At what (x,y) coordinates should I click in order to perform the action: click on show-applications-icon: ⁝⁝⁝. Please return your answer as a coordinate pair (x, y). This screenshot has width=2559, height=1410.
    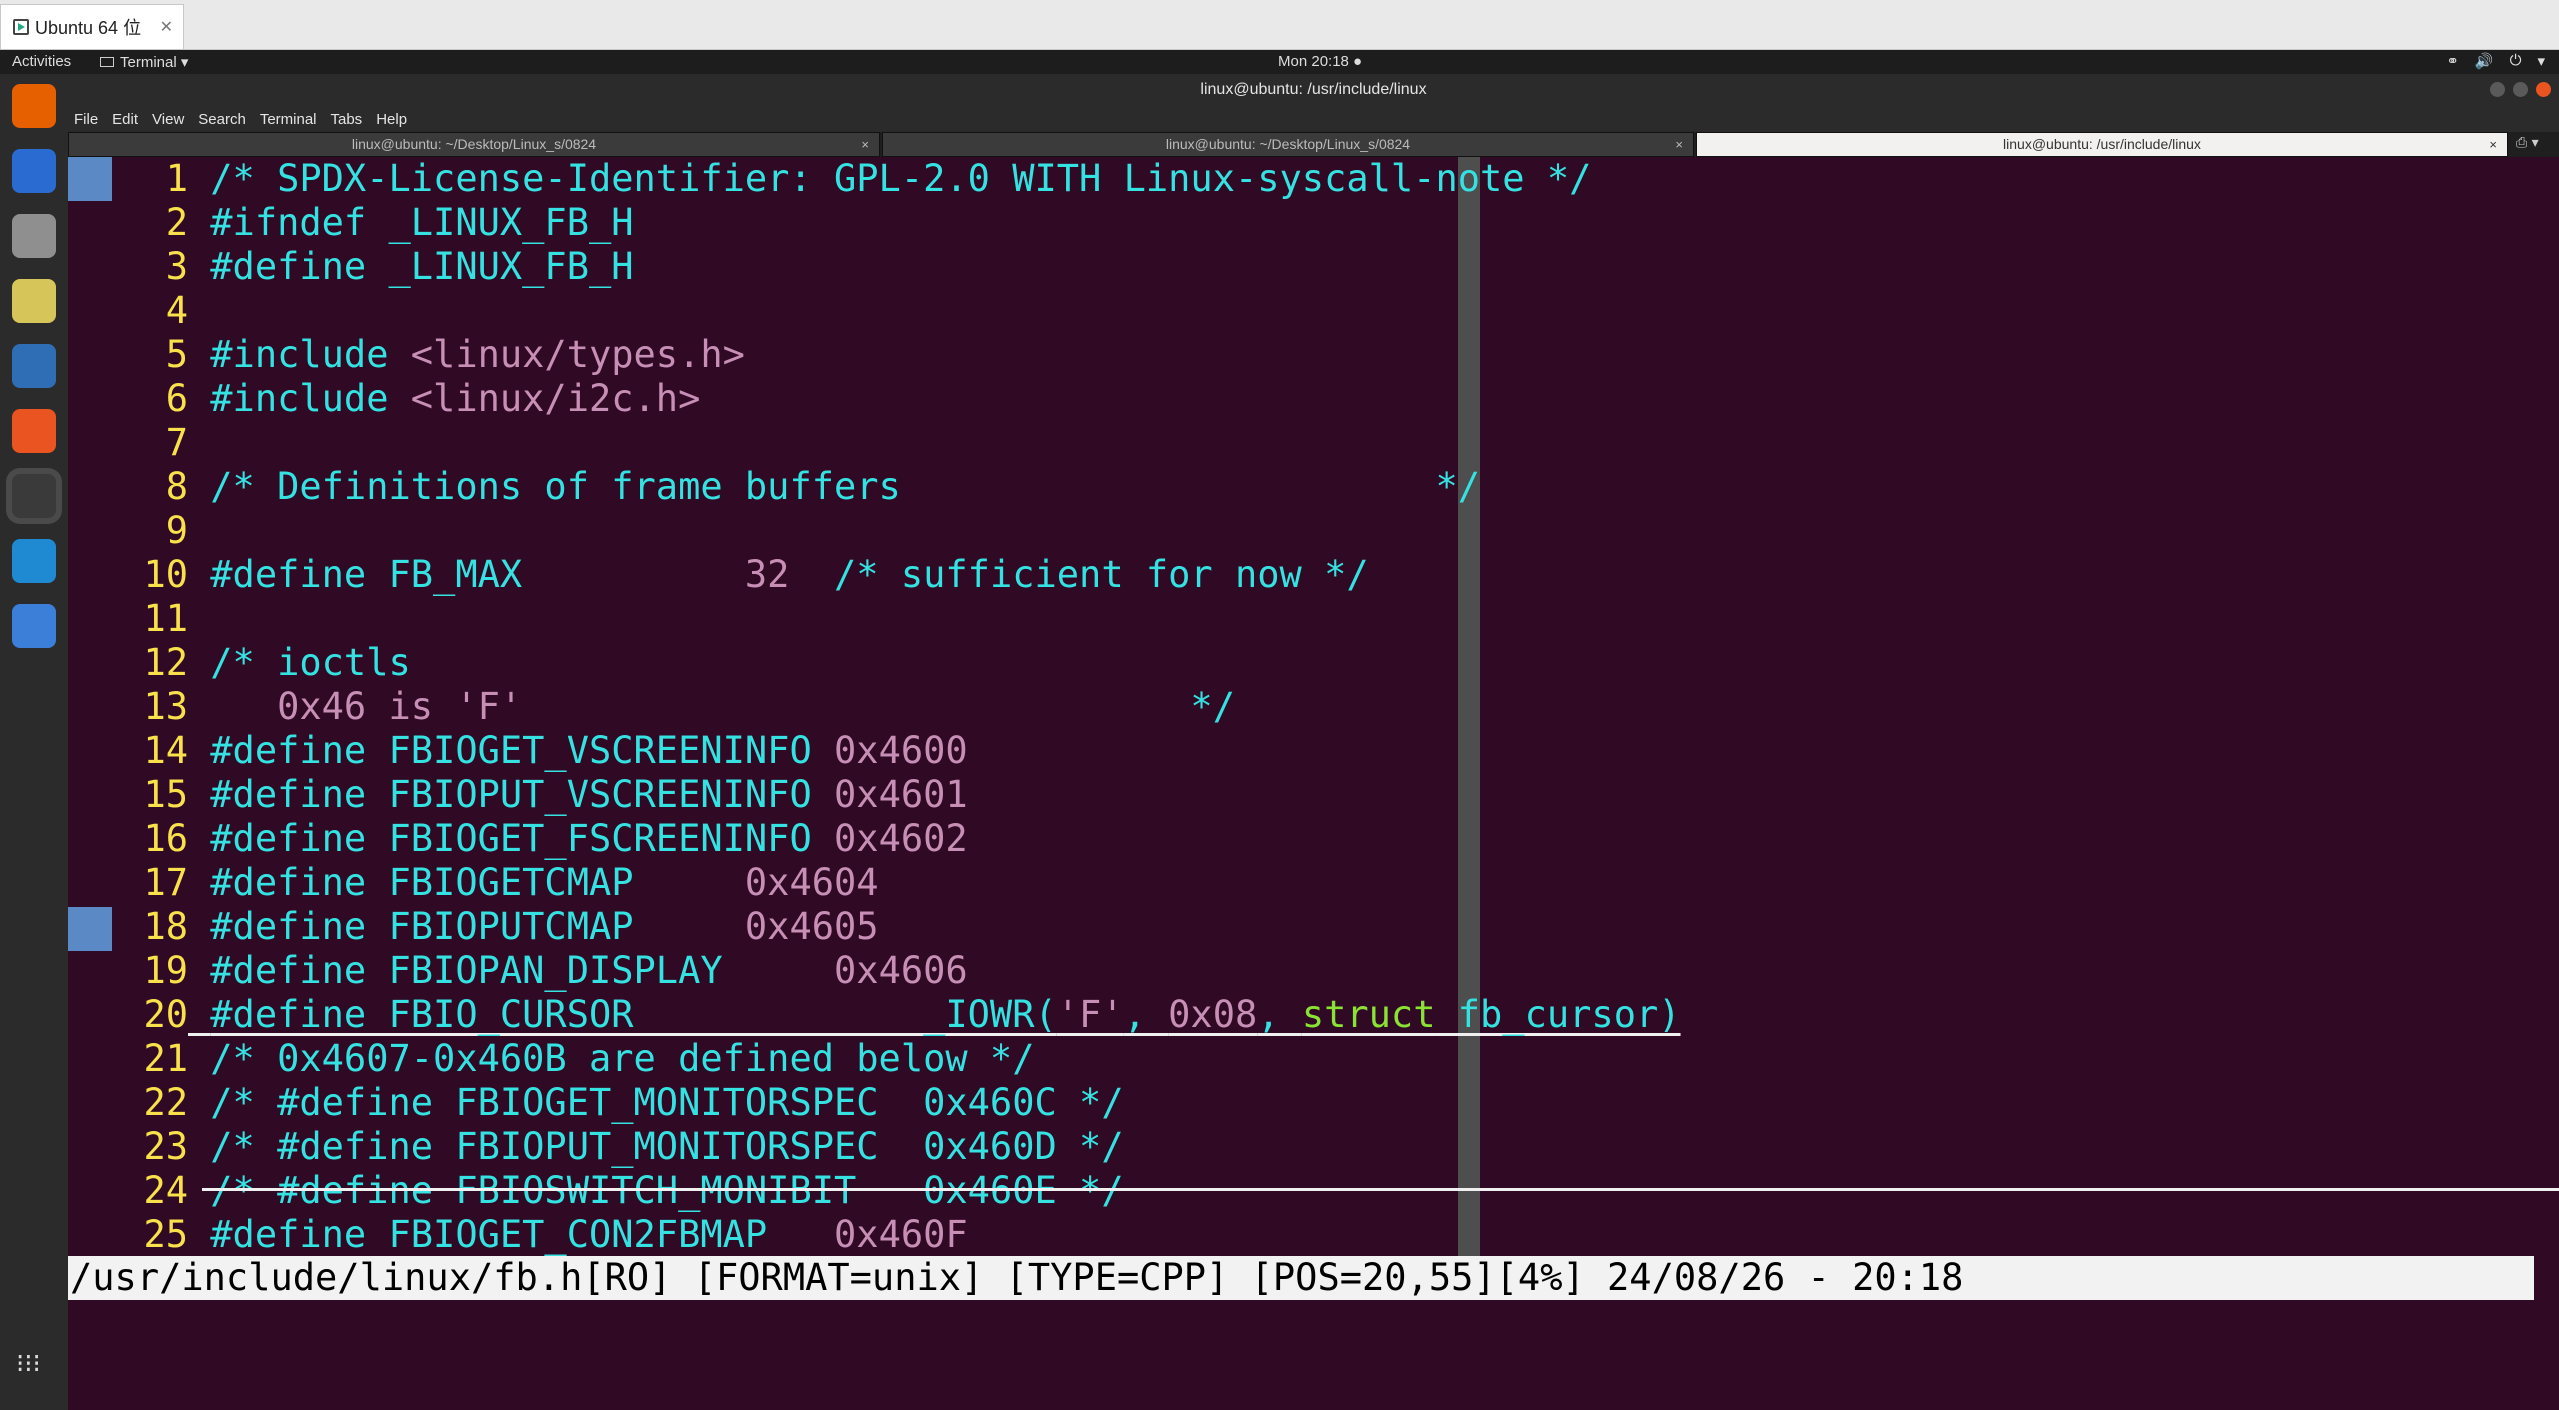
    Looking at the image, I should click on (28, 1364).